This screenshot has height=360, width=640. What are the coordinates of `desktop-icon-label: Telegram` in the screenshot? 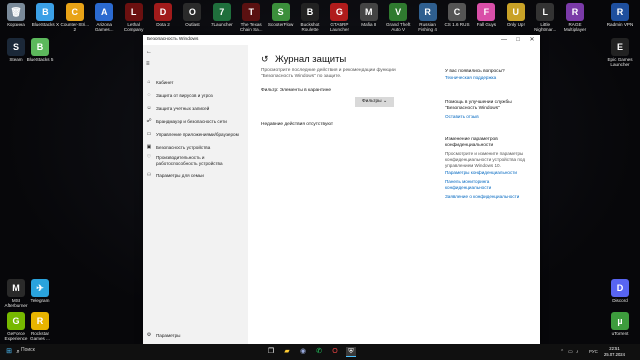 It's located at (40, 300).